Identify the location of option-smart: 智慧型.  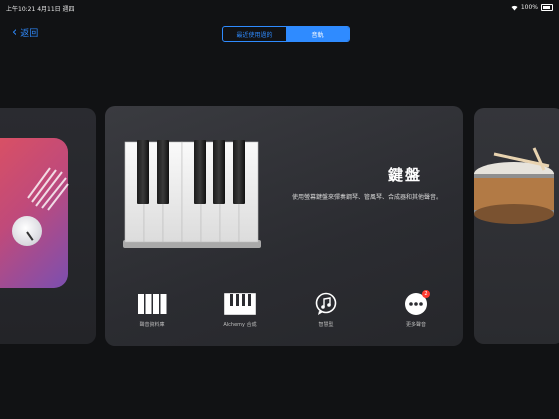
(326, 310).